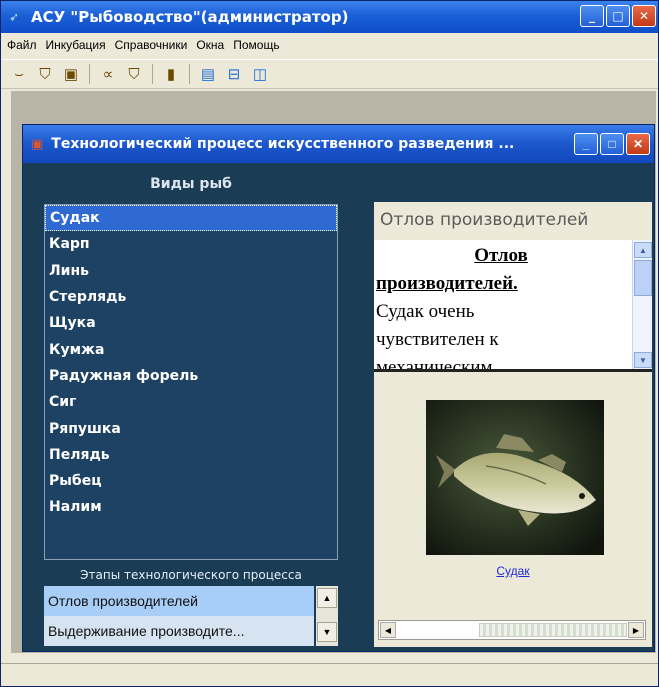 Image resolution: width=659 pixels, height=687 pixels. What do you see at coordinates (191, 376) in the screenshot?
I see `fish-item: Радужная форель` at bounding box center [191, 376].